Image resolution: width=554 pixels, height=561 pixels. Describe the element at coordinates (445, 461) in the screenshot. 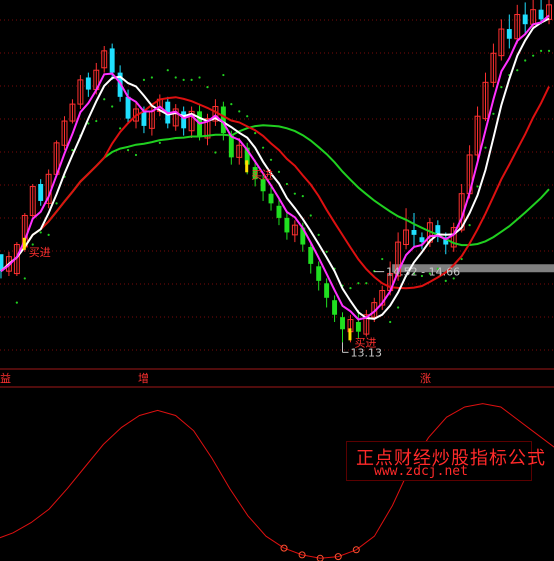

I see `watermark: 正点财经炒股指标公式 www.zdcj.net` at that location.